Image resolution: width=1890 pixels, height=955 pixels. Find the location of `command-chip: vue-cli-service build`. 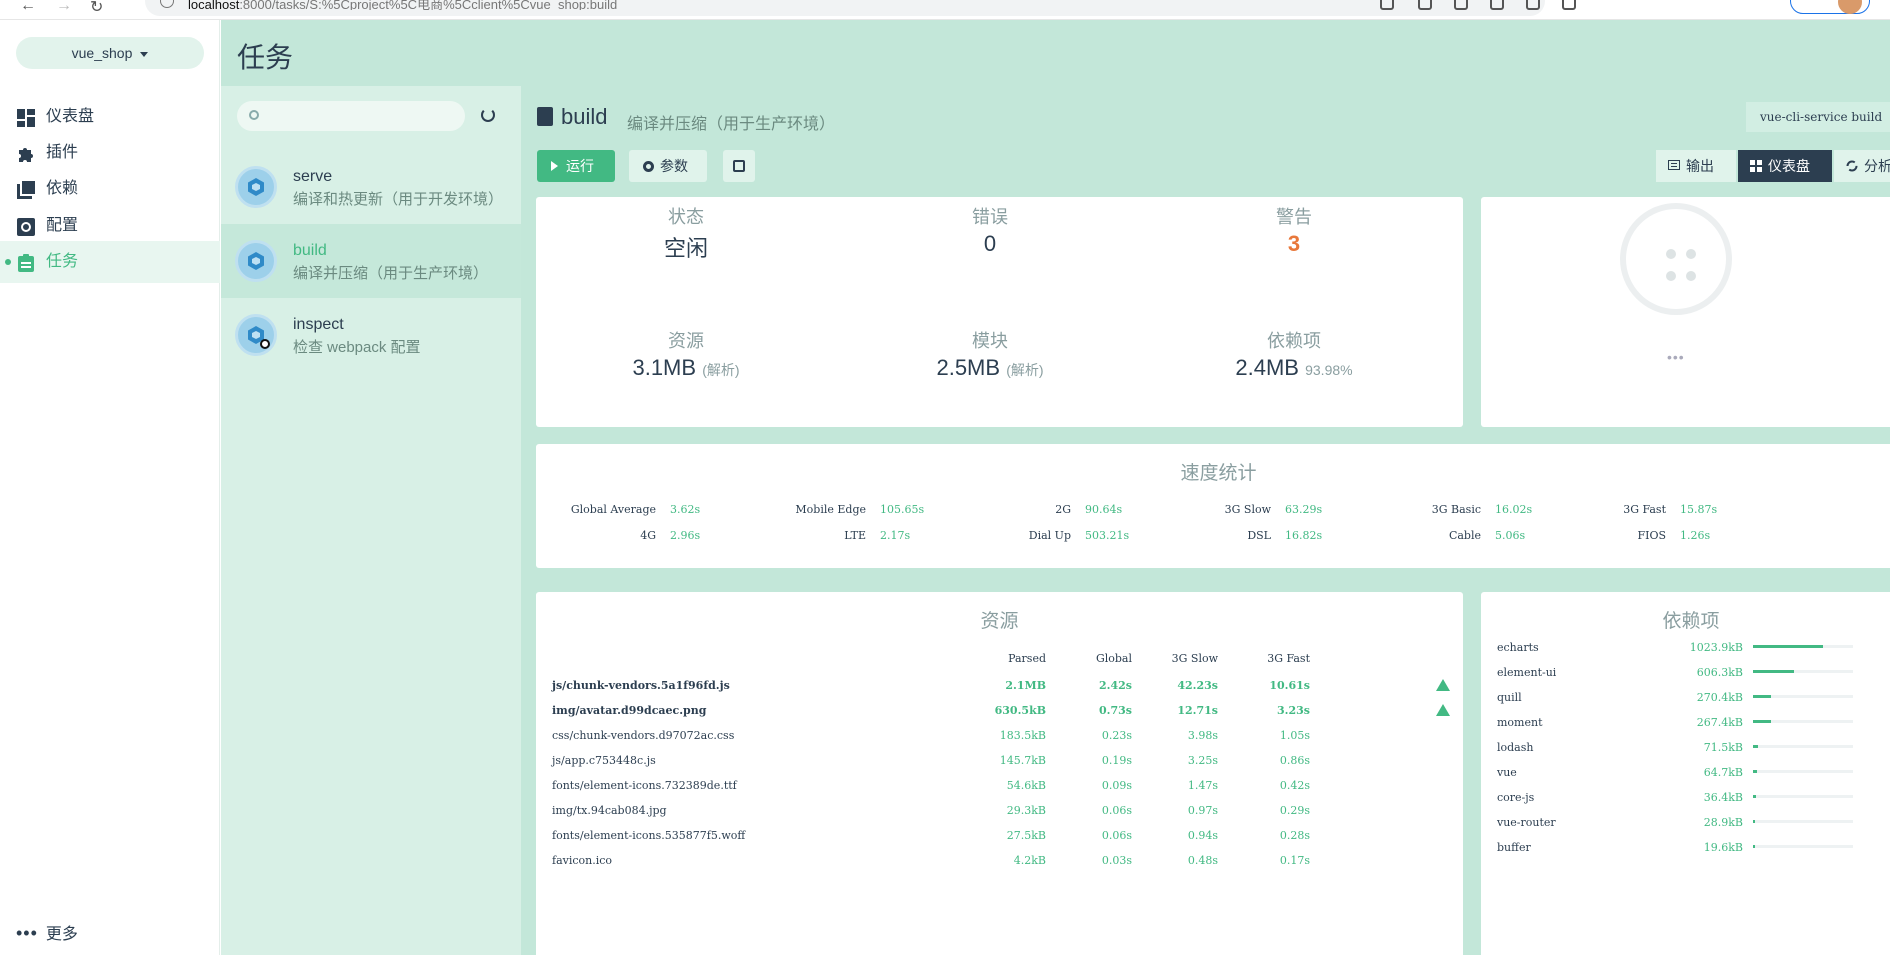

command-chip: vue-cli-service build is located at coordinates (1818, 117).